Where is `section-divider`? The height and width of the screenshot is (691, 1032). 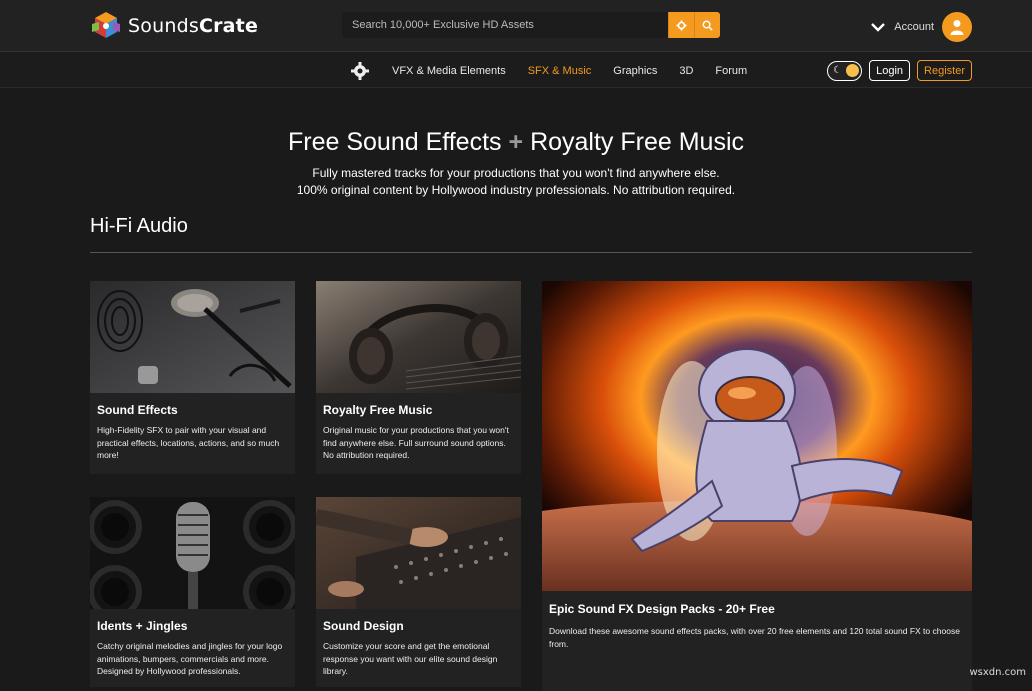
section-divider is located at coordinates (531, 252).